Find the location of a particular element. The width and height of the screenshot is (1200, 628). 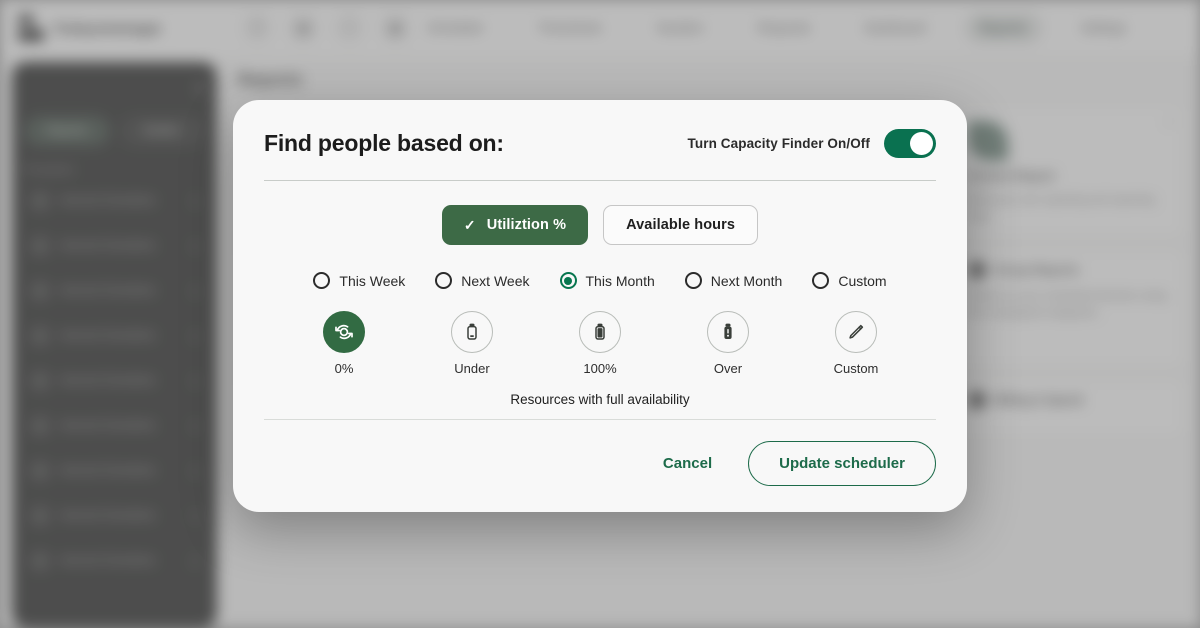

nav-link-vacation: Vacation is located at coordinates (680, 28).